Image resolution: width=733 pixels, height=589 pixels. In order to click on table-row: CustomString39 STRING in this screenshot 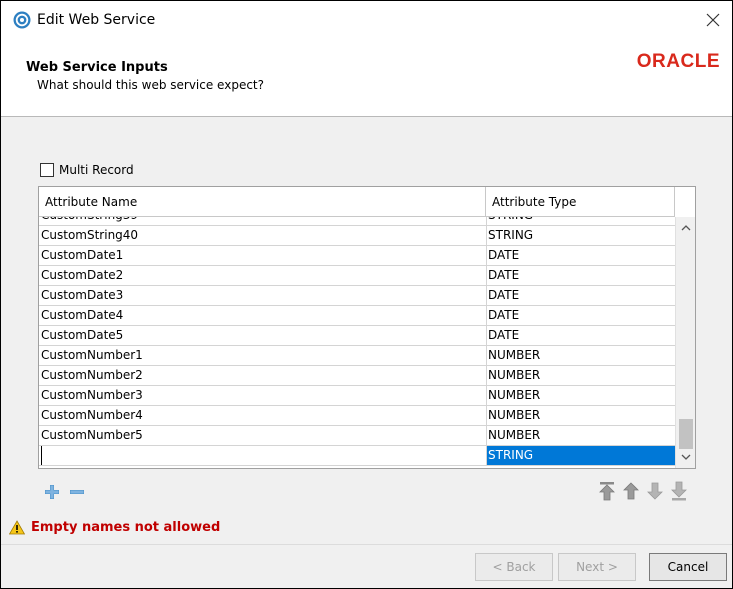, I will do `click(357, 221)`.